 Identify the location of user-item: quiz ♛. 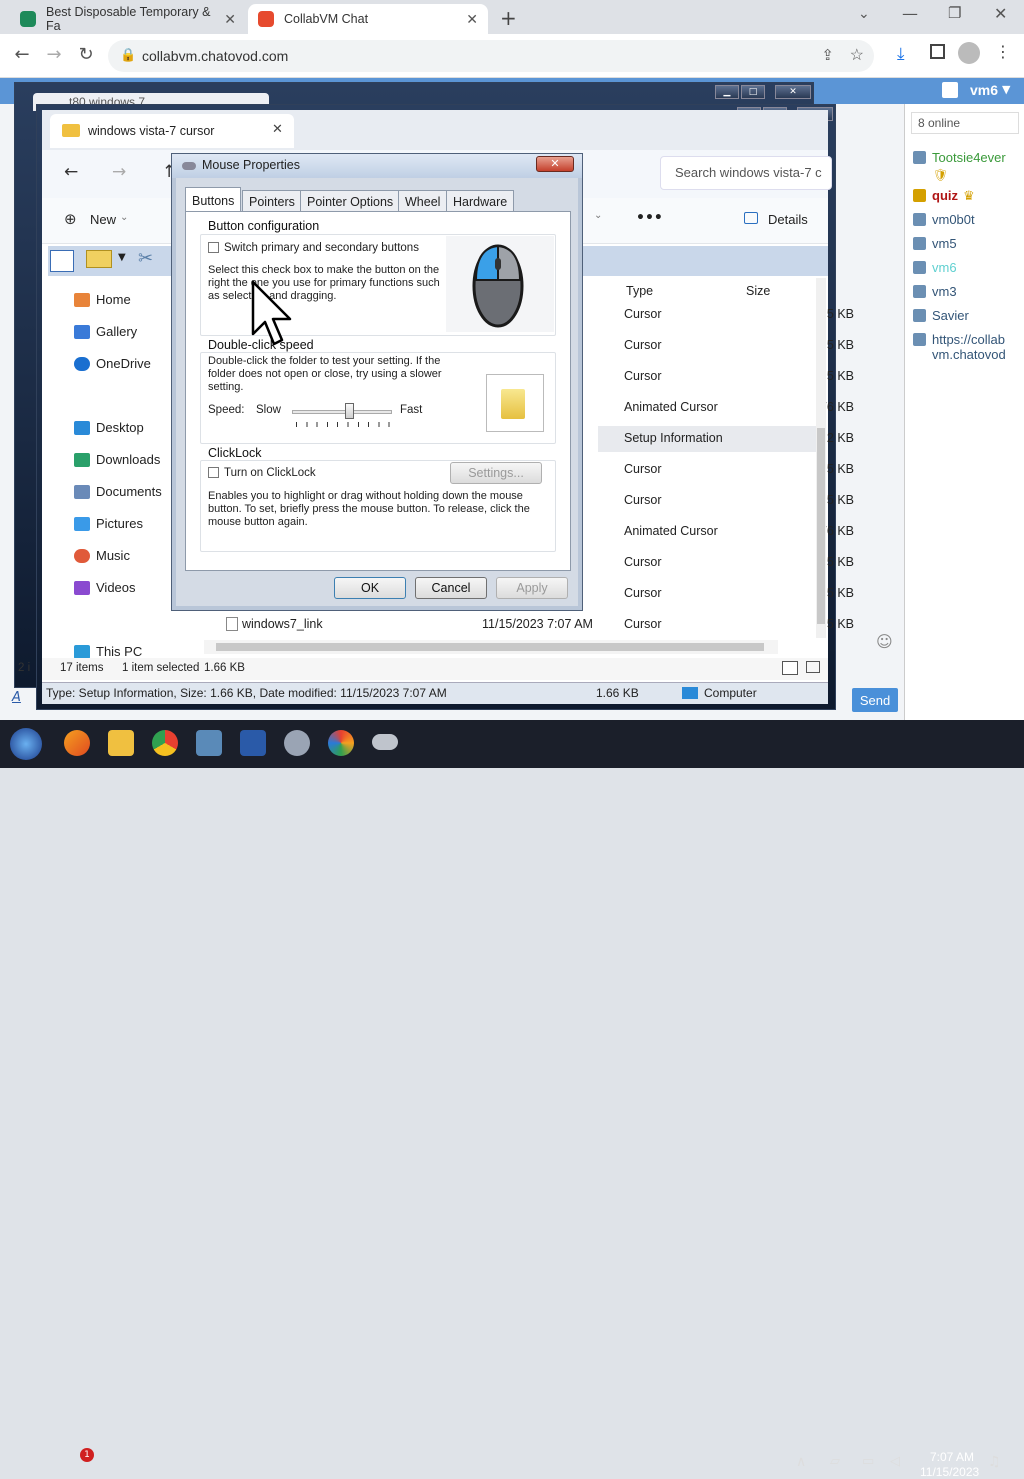
(944, 195).